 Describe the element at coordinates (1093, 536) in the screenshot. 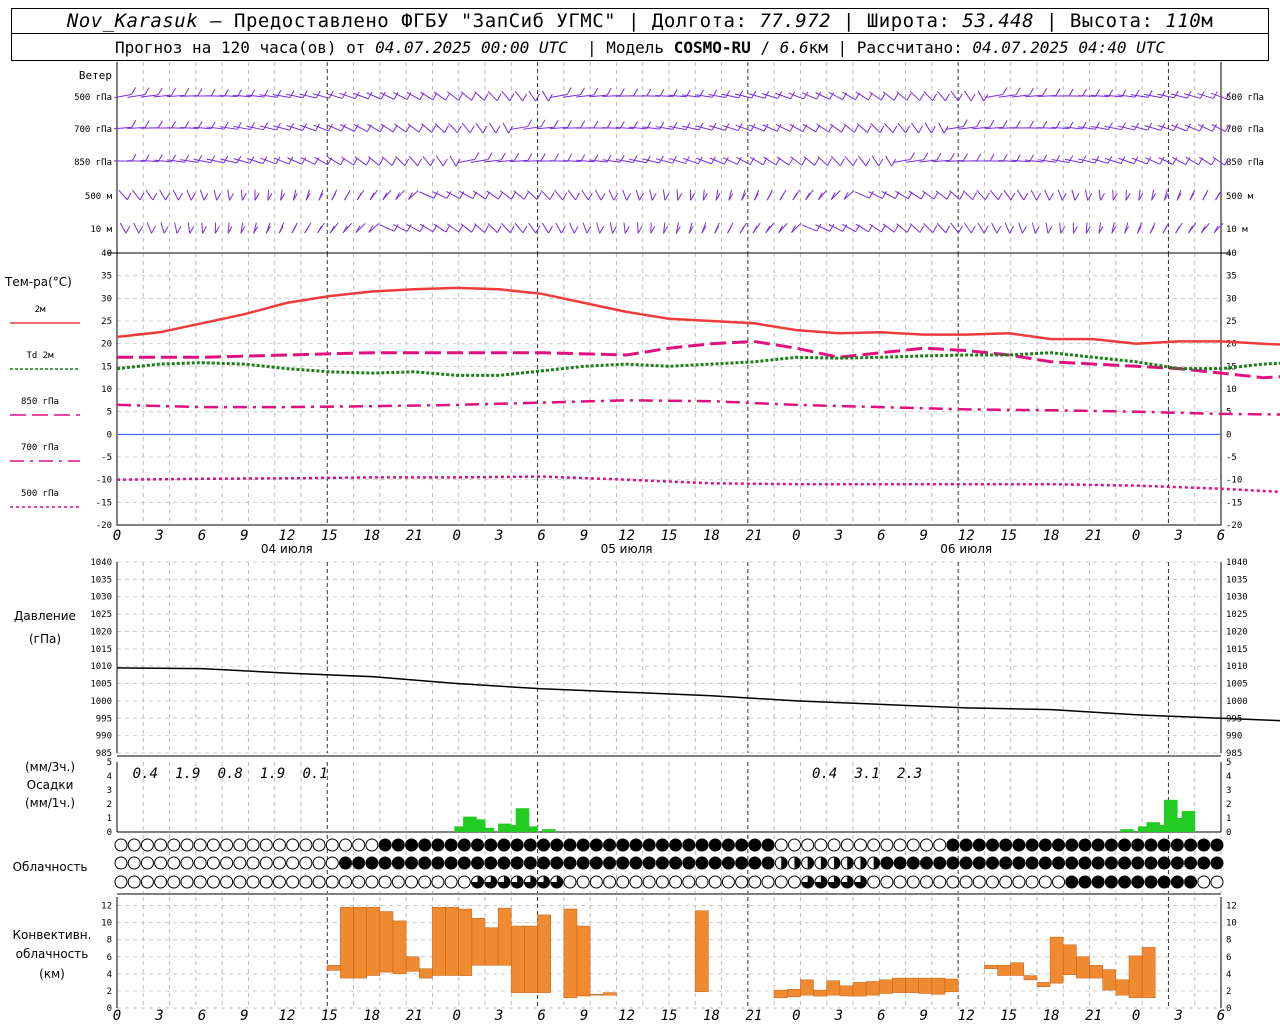

I see `x-tick-label: 21` at that location.